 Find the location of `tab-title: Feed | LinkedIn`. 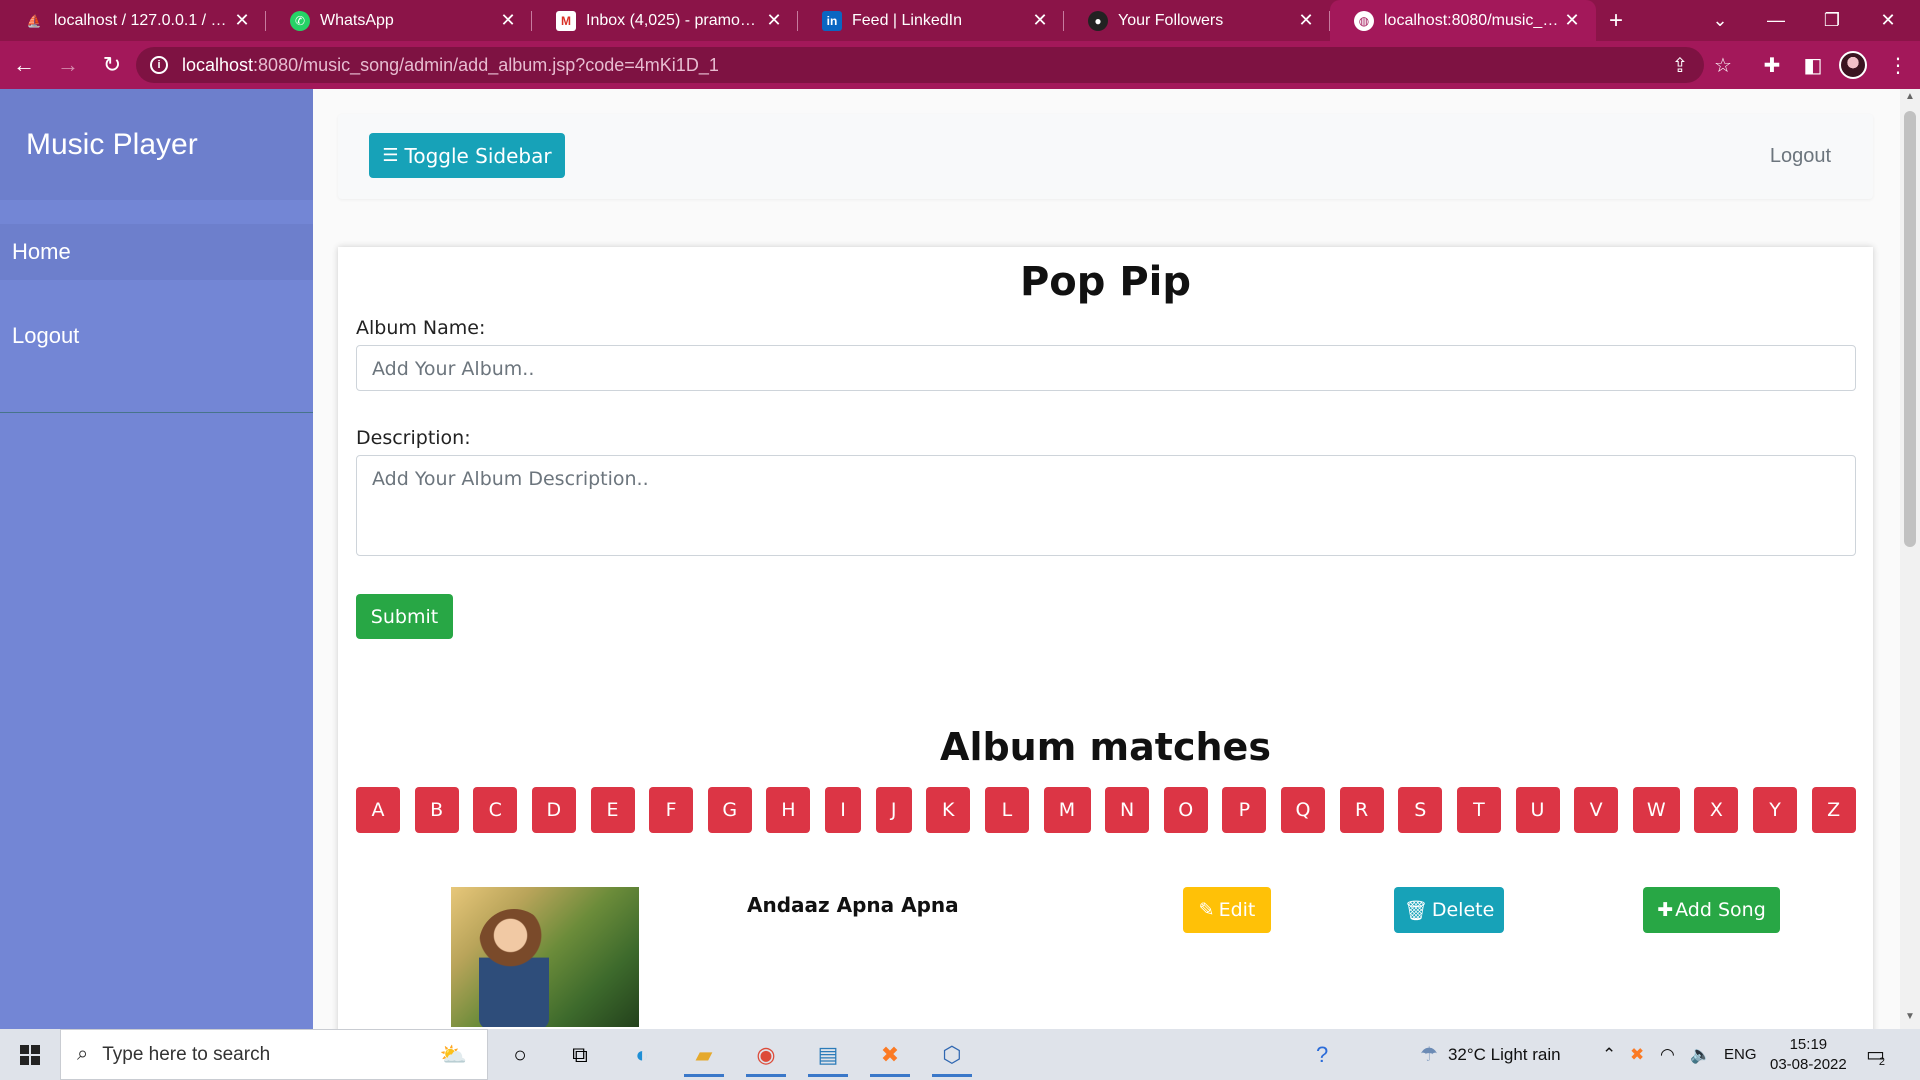

tab-title: Feed | LinkedIn is located at coordinates (907, 20).